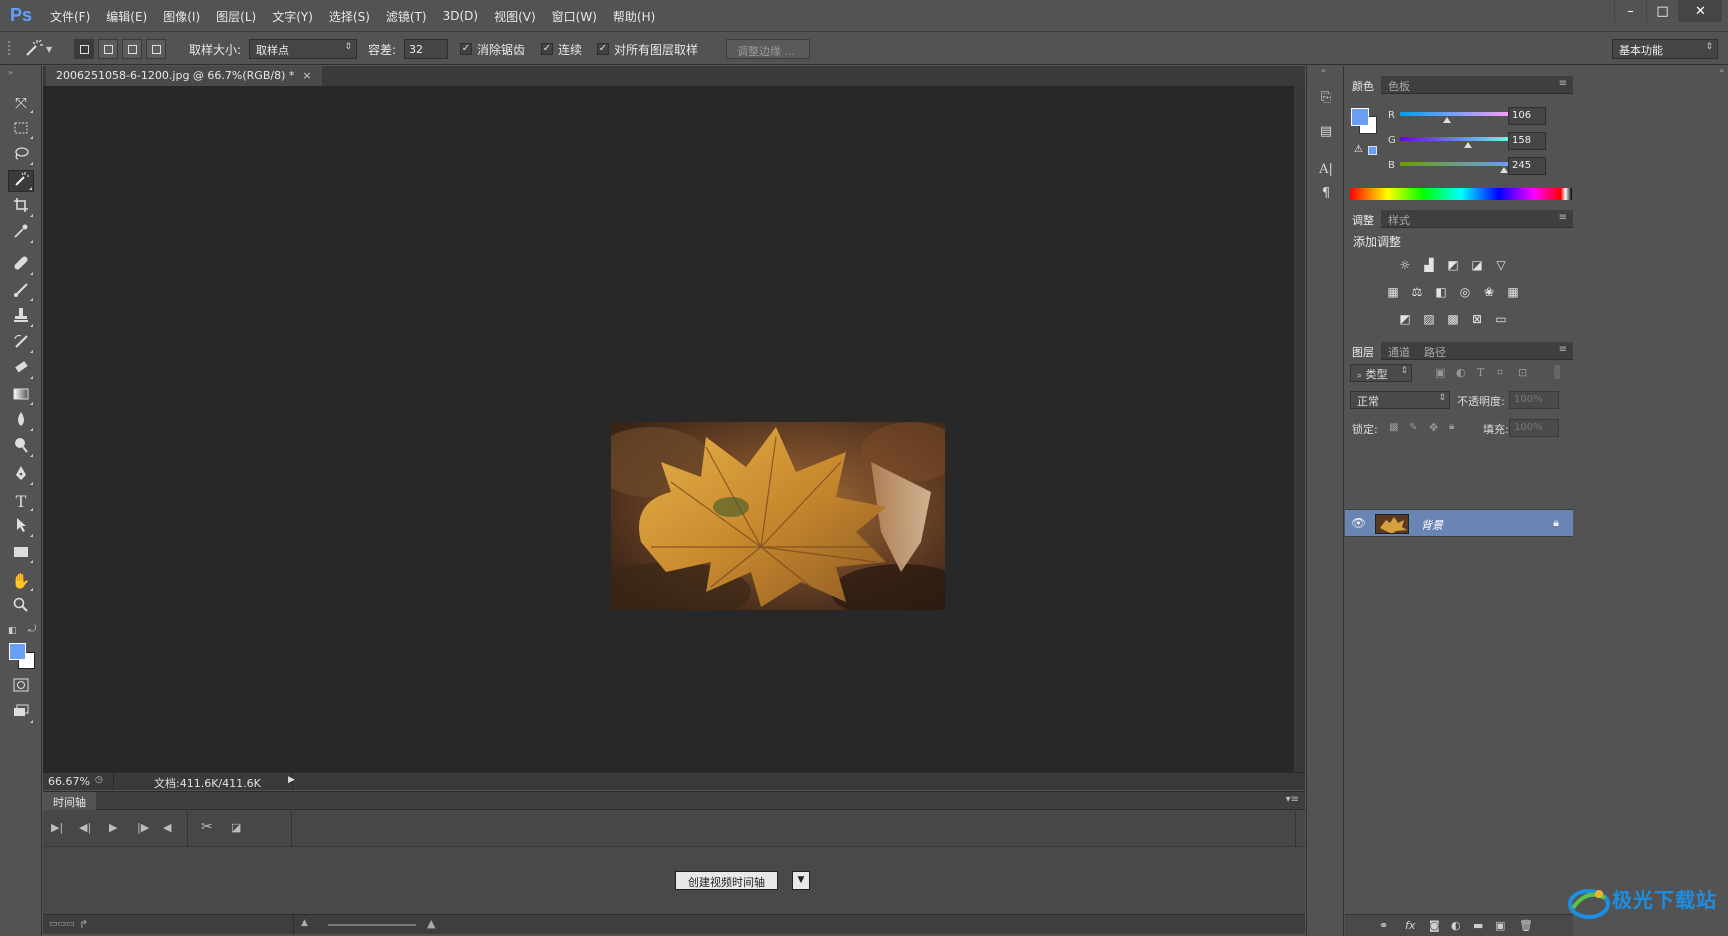 This screenshot has height=936, width=1728. I want to click on previous-frame-icon: ◀|, so click(85, 827).